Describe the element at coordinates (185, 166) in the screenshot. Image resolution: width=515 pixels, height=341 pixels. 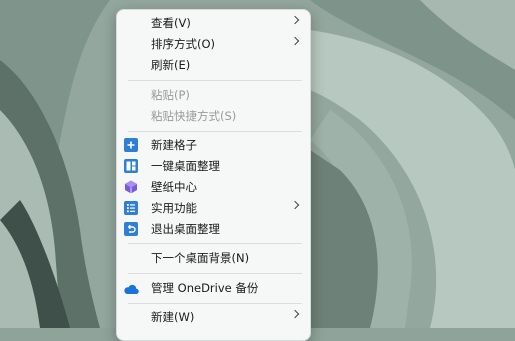
I see `menu-item-label: 一键桌面整理` at that location.